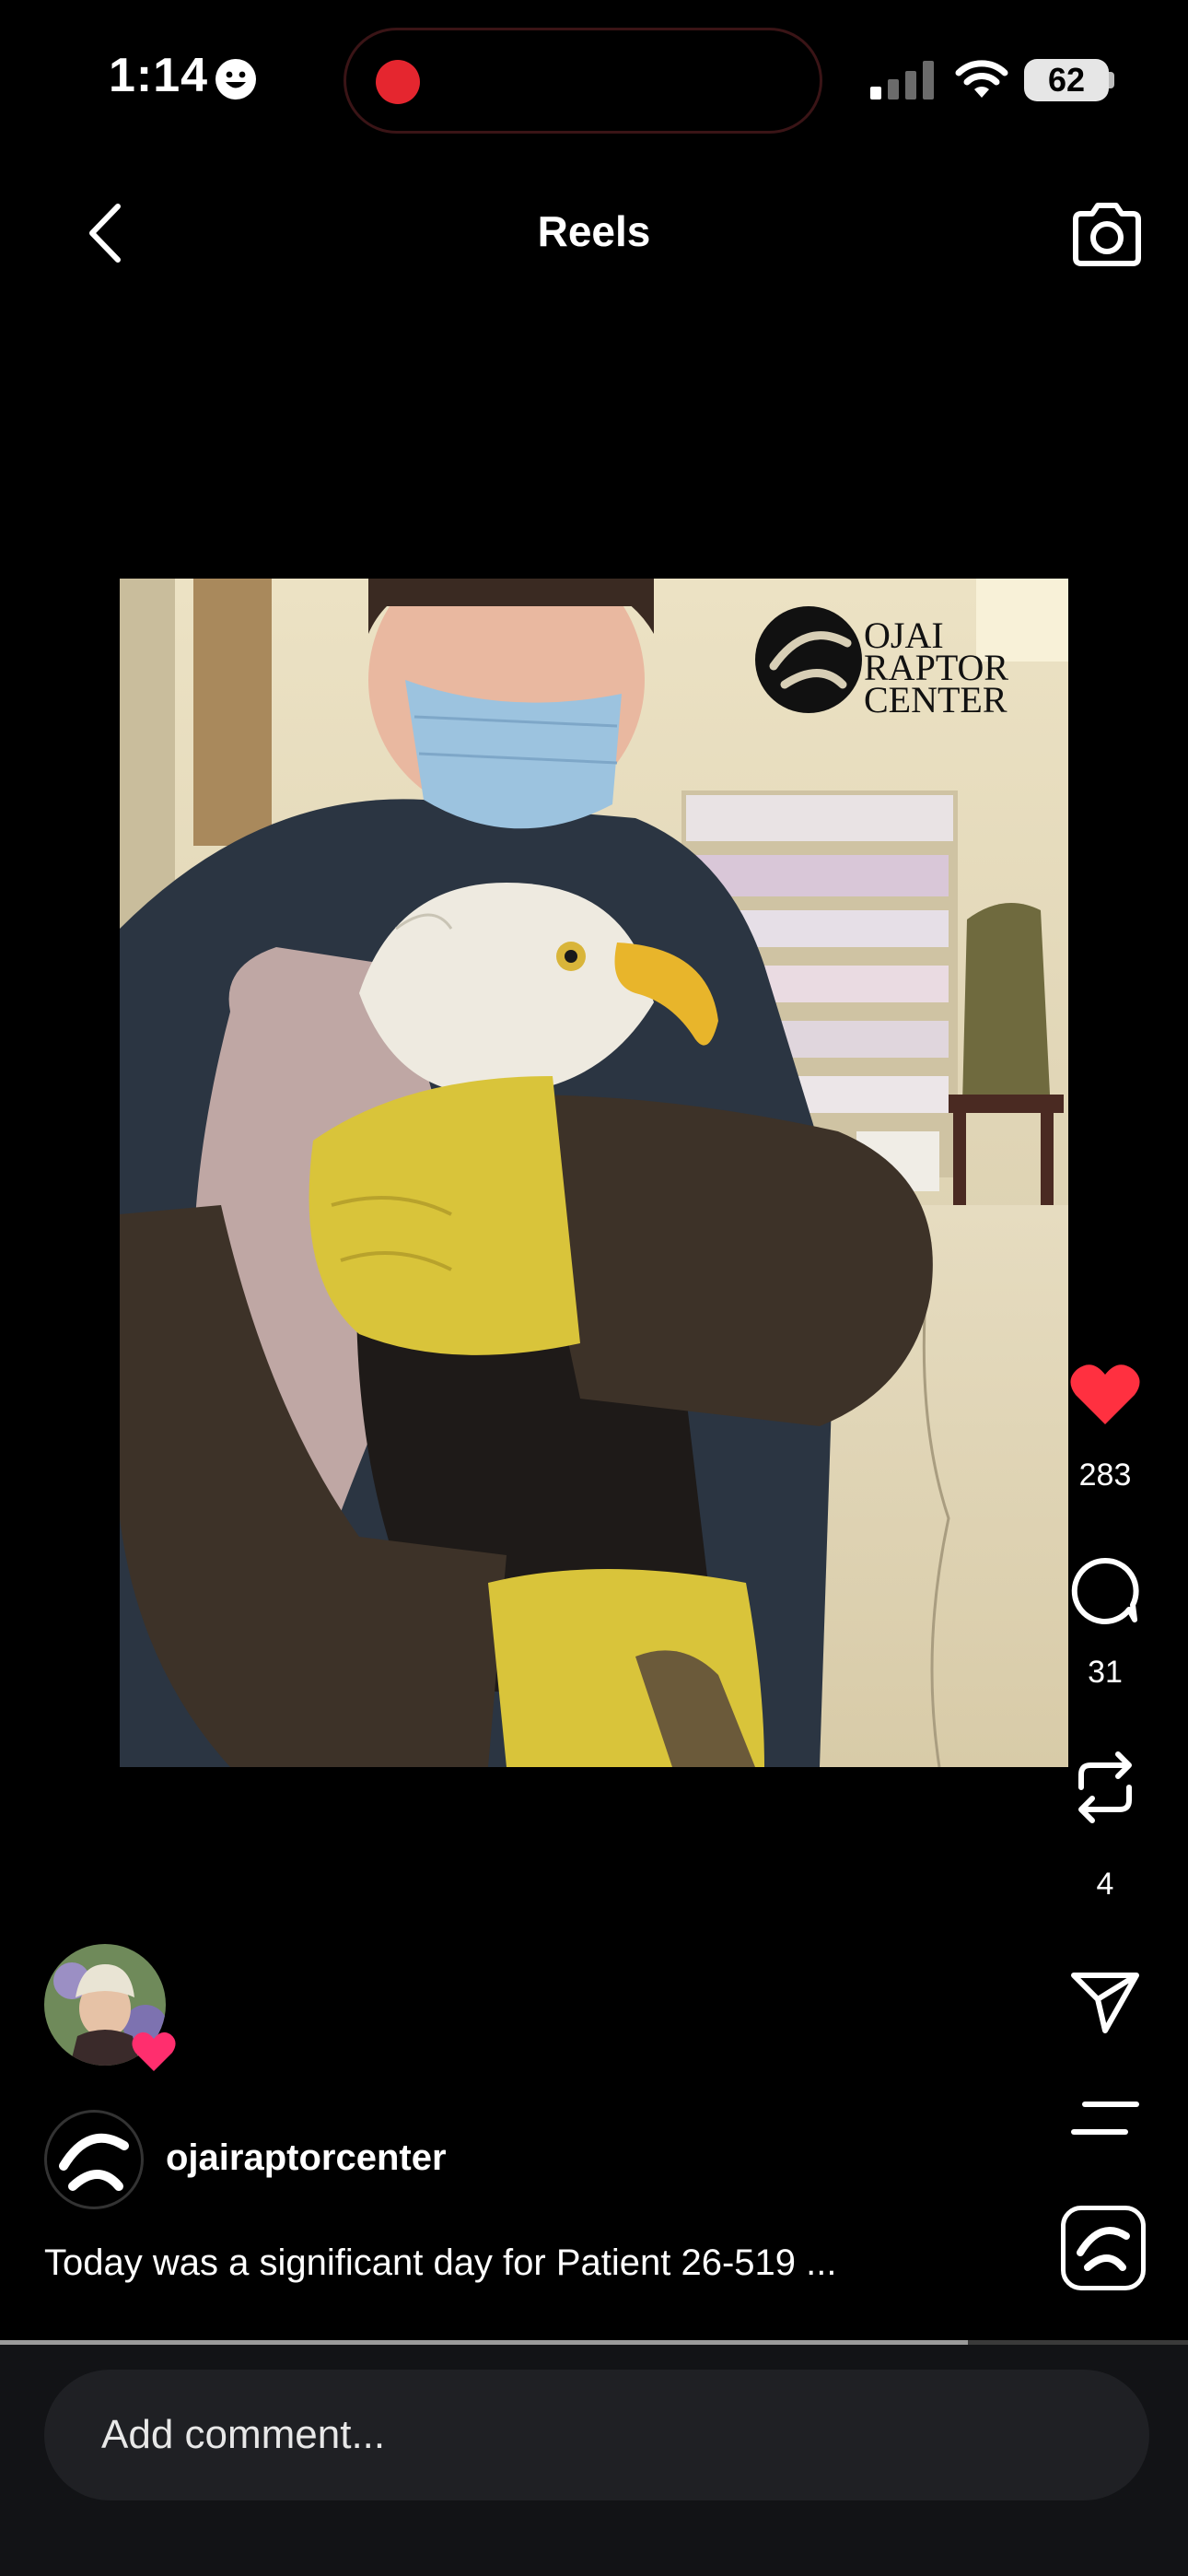 The height and width of the screenshot is (2576, 1188). I want to click on cellular-signal-icon, so click(902, 80).